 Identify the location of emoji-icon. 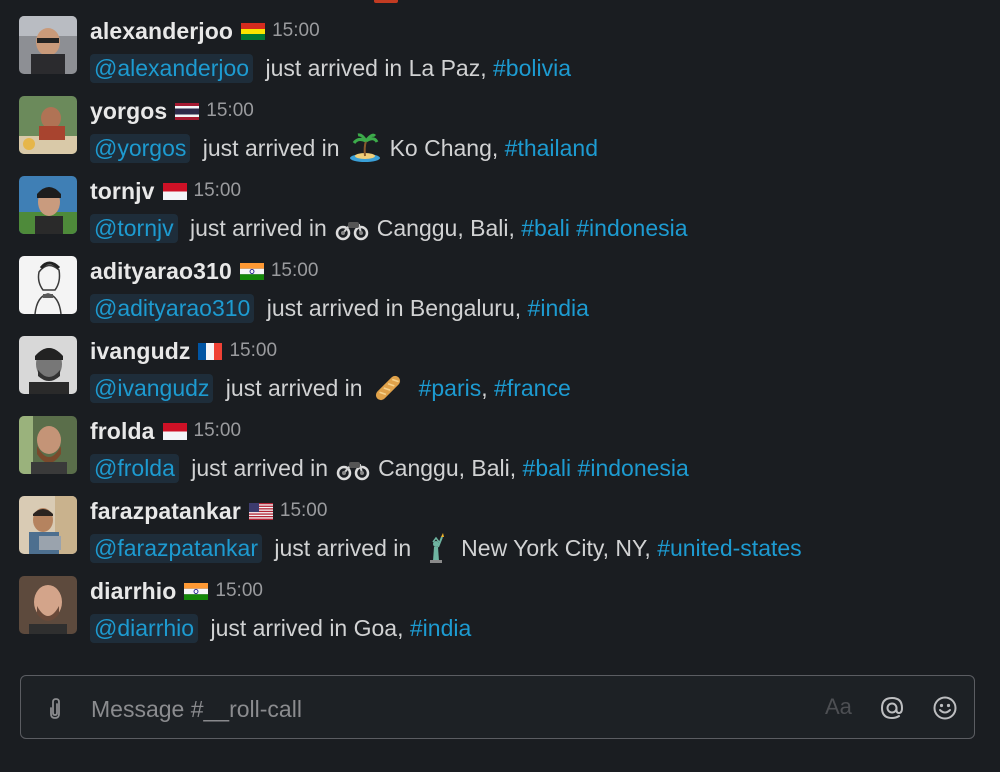
(945, 708).